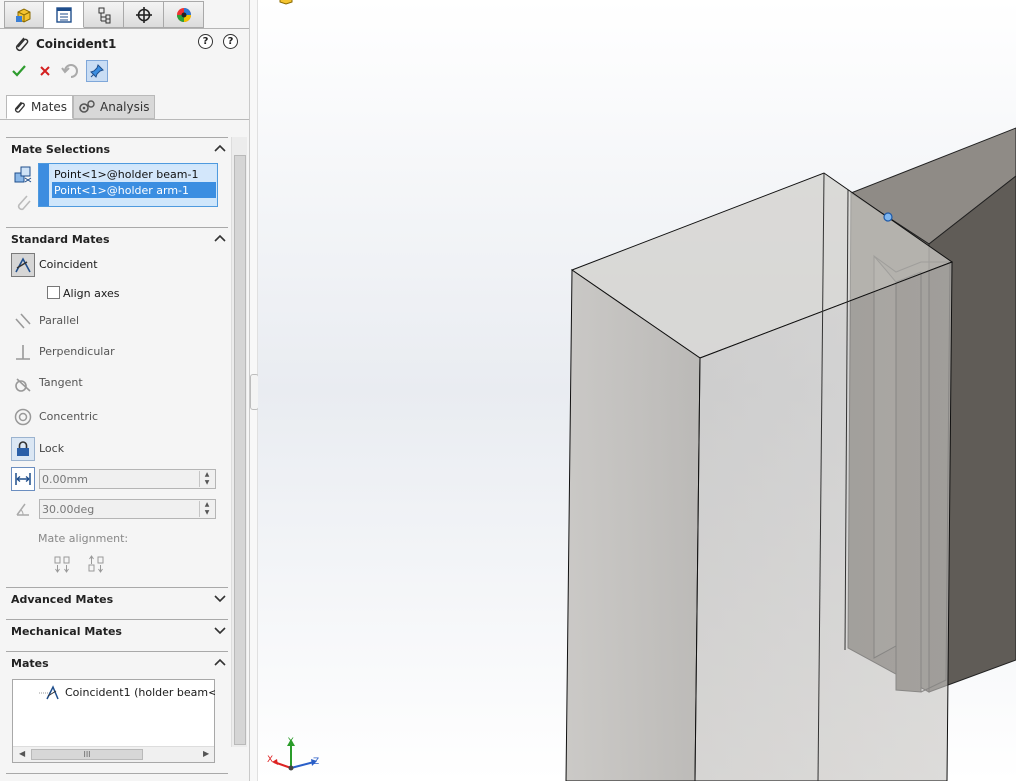 The height and width of the screenshot is (784, 1016). Describe the element at coordinates (83, 538) in the screenshot. I see `mate-alignment-label: Mate alignment:` at that location.